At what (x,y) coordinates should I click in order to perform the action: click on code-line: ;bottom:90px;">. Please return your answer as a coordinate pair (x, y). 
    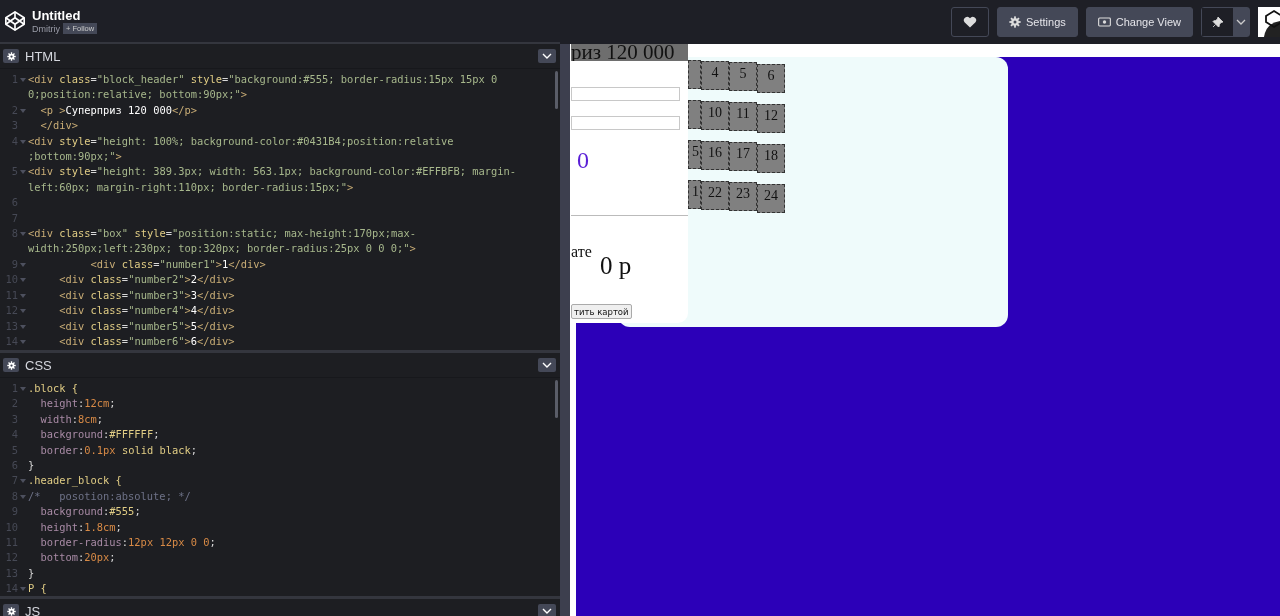
    Looking at the image, I should click on (75, 156).